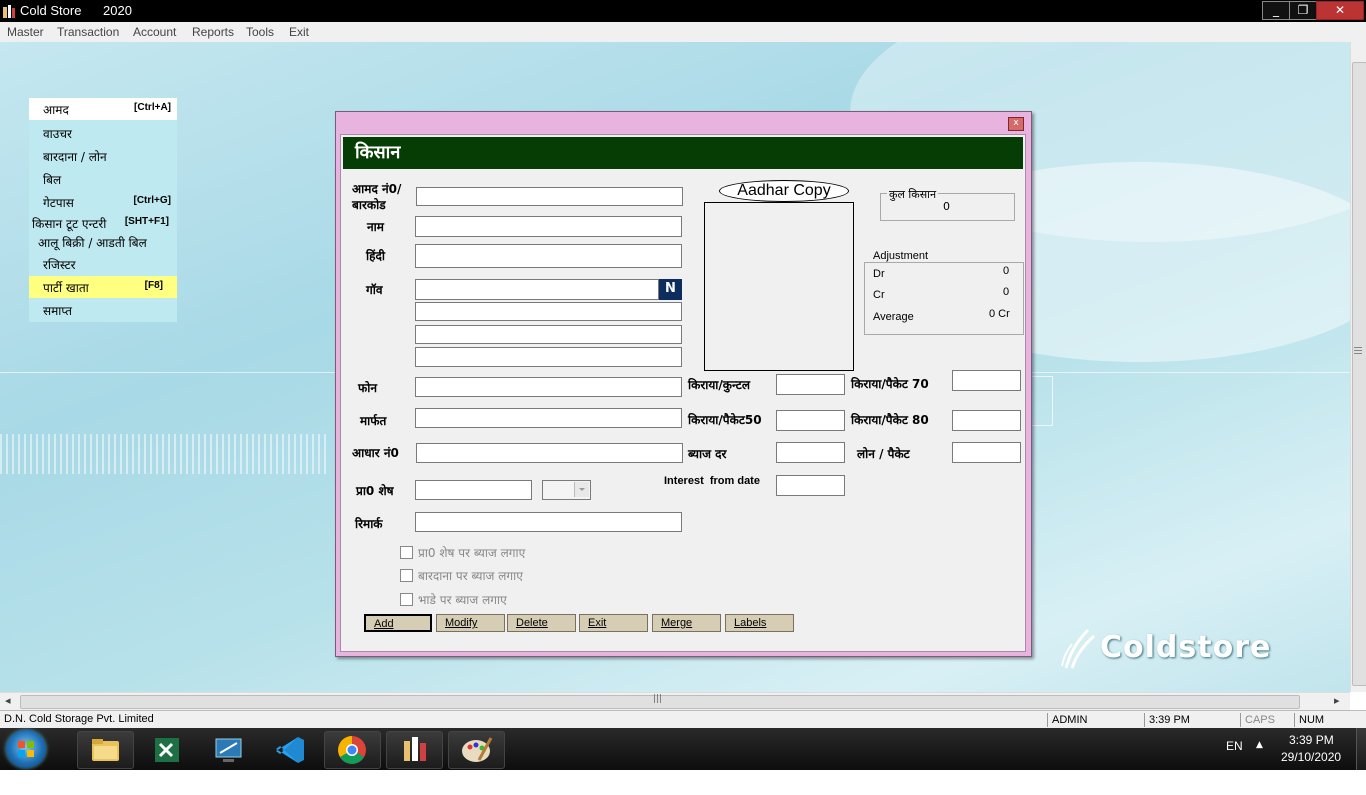 The height and width of the screenshot is (795, 1366). Describe the element at coordinates (548, 418) in the screenshot. I see `marfat-input` at that location.